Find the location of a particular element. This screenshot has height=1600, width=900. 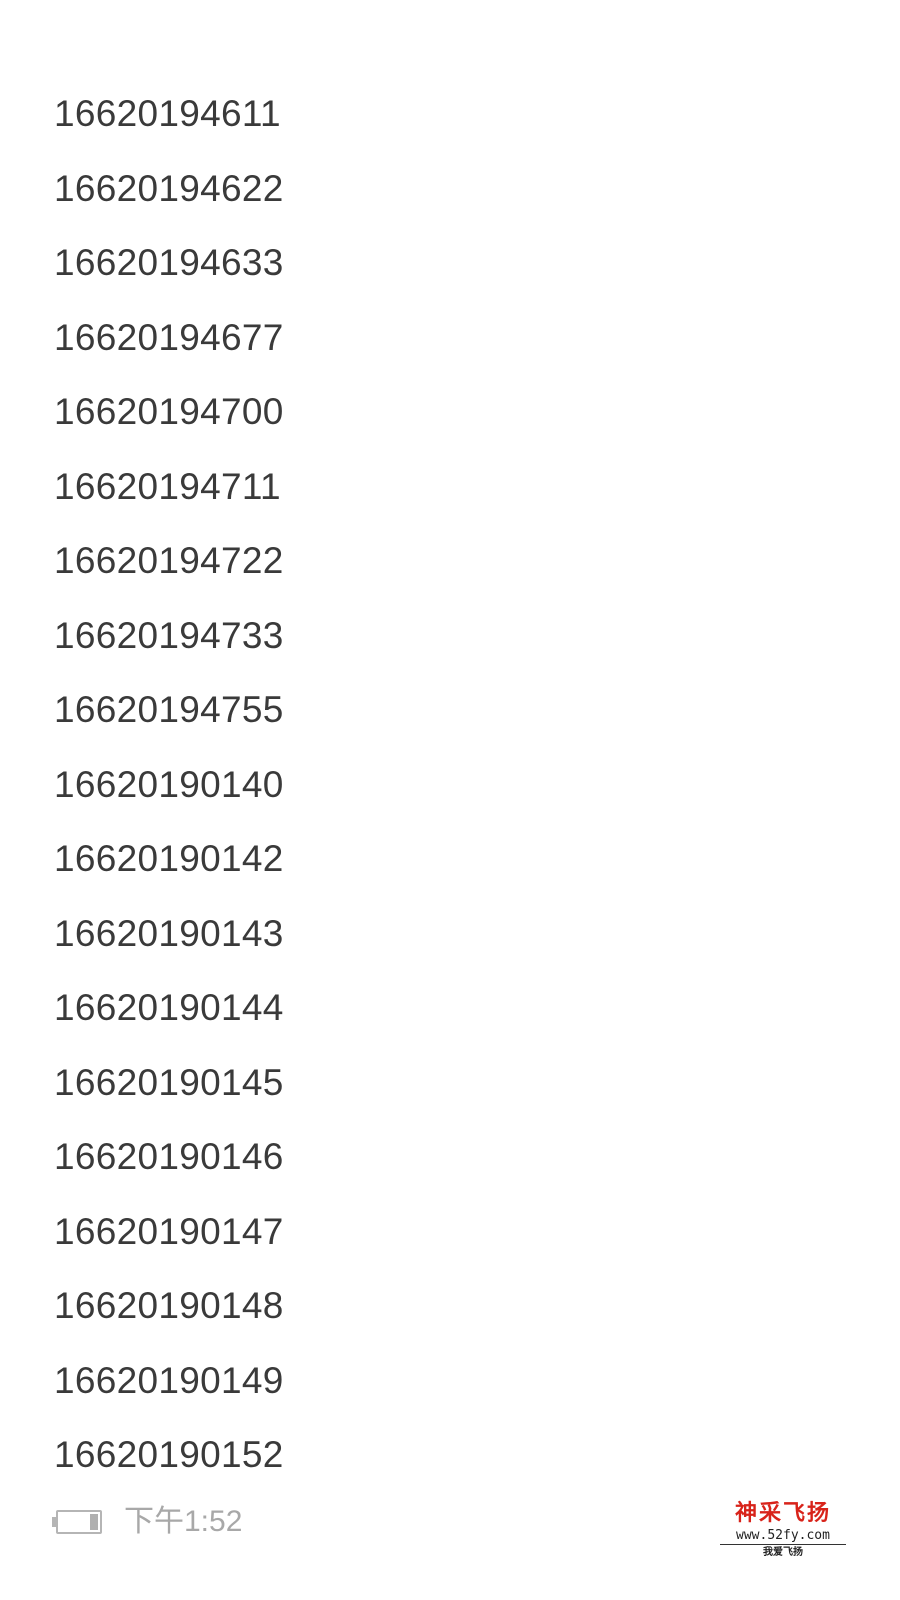

list-item: 16620190145 is located at coordinates (169, 1097).